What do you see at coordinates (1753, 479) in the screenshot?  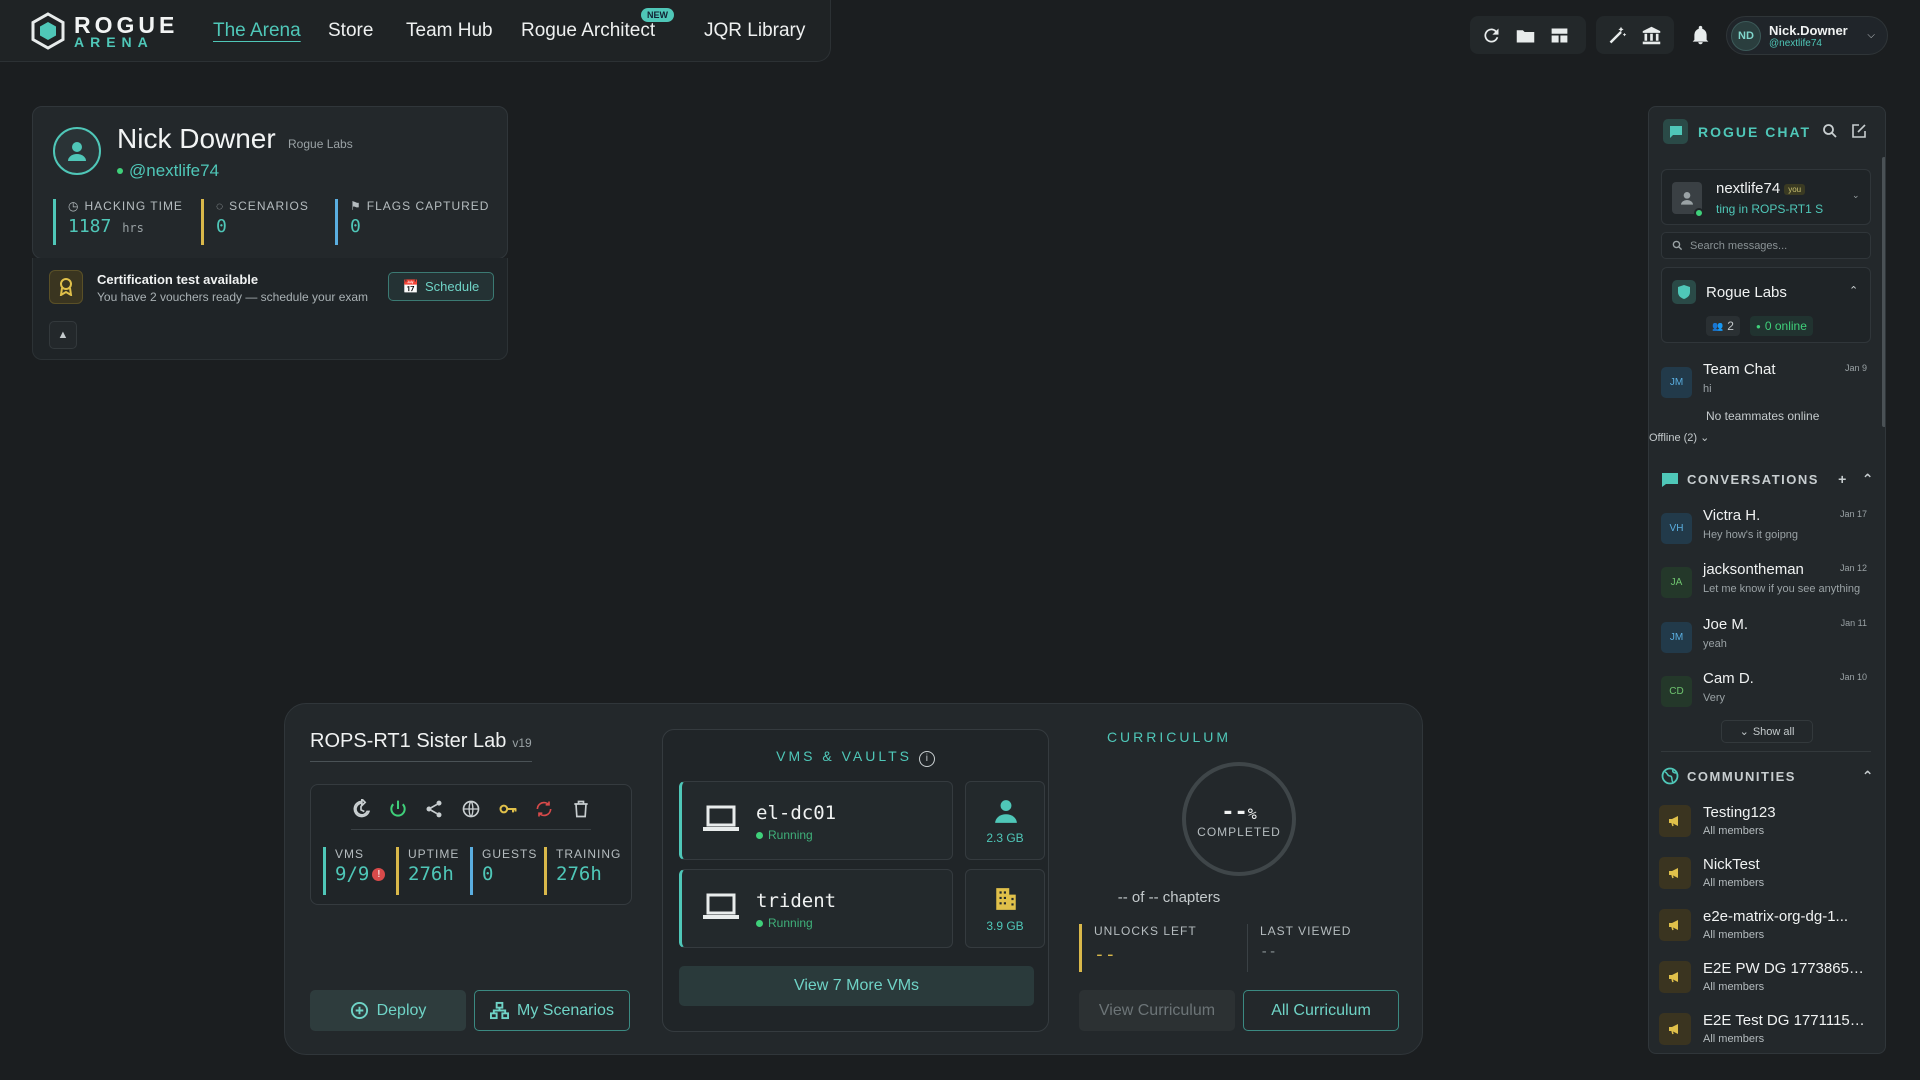 I see `section-title: CONVERSATIONS` at bounding box center [1753, 479].